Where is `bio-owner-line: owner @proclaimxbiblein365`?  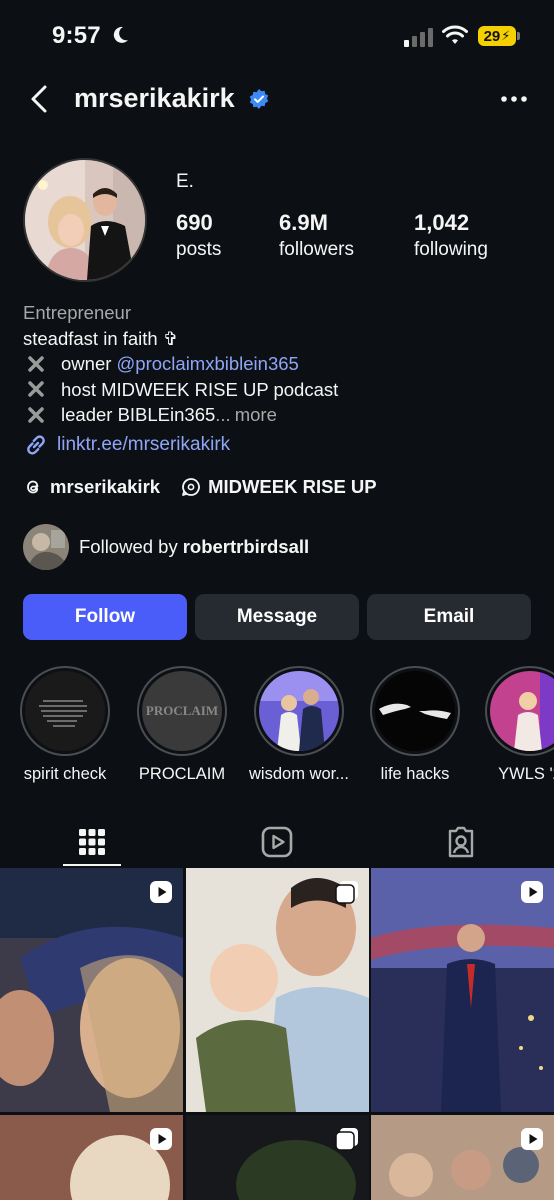 bio-owner-line: owner @proclaimxbiblein365 is located at coordinates (180, 364).